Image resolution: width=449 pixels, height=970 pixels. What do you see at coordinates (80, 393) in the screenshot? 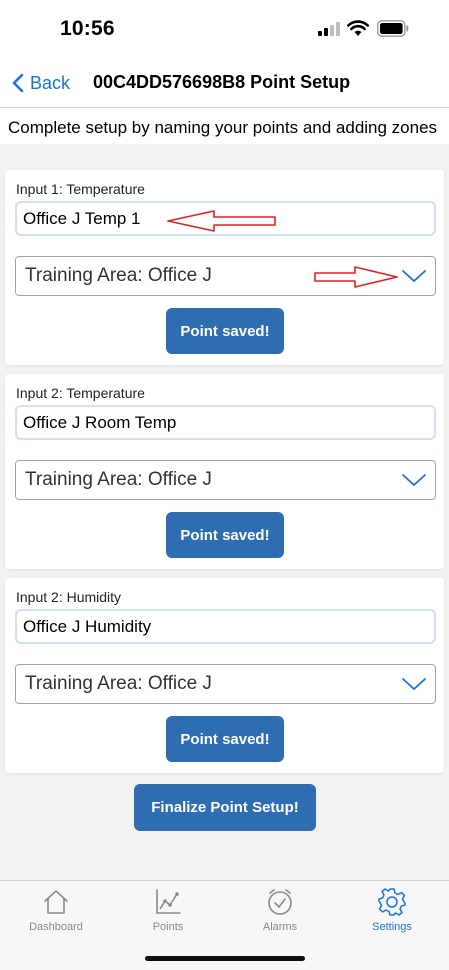
I see `point-input-label: Input 2: Temperature` at bounding box center [80, 393].